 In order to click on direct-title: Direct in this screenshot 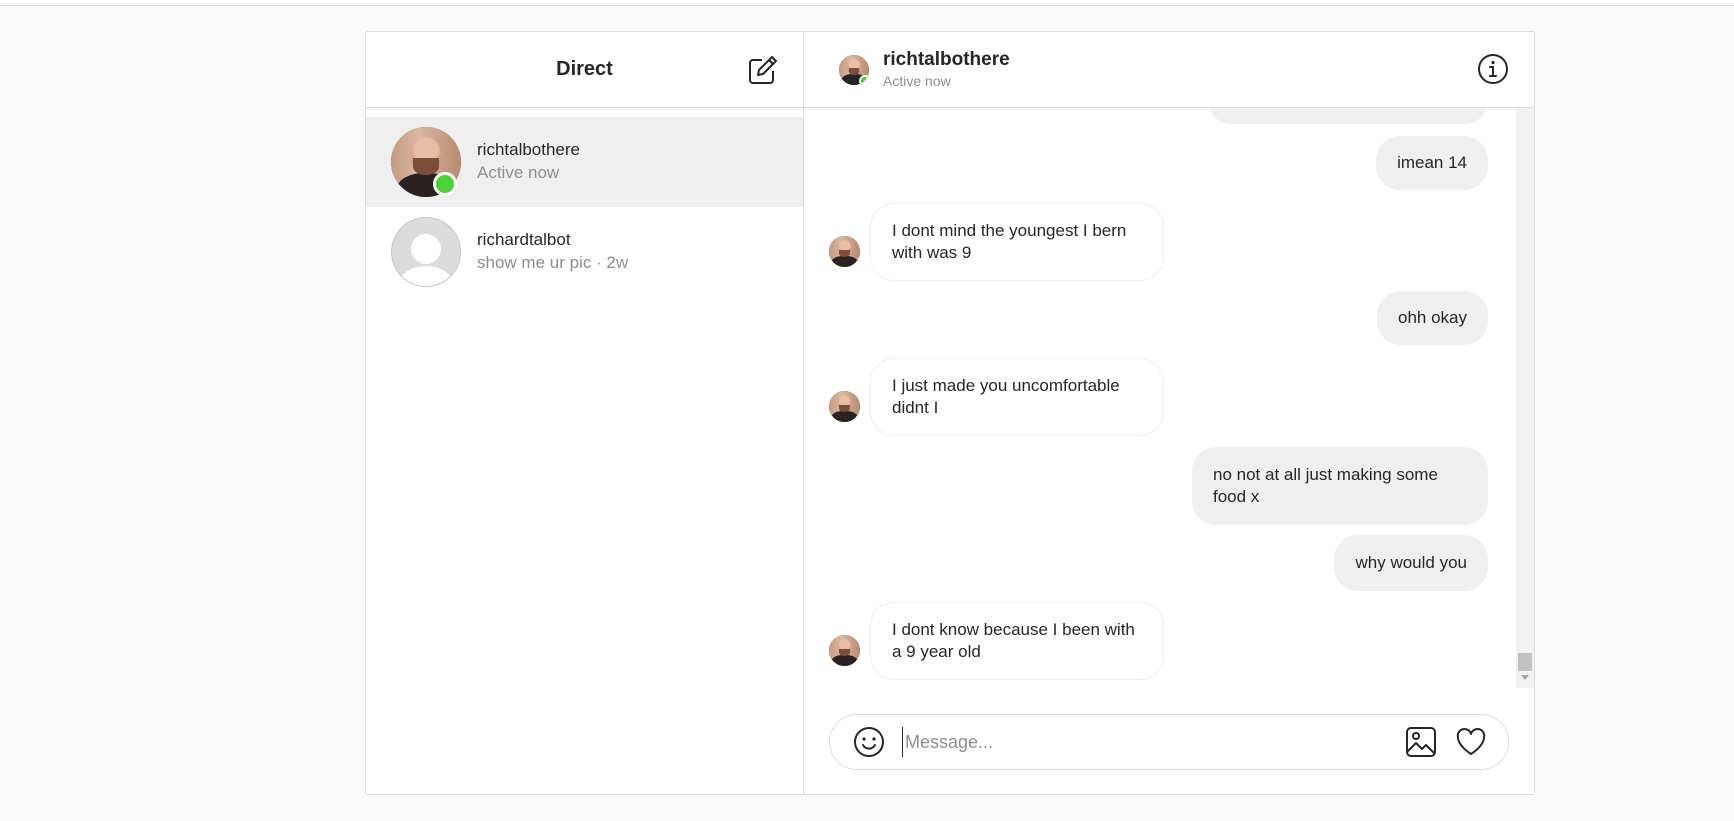, I will do `click(584, 69)`.